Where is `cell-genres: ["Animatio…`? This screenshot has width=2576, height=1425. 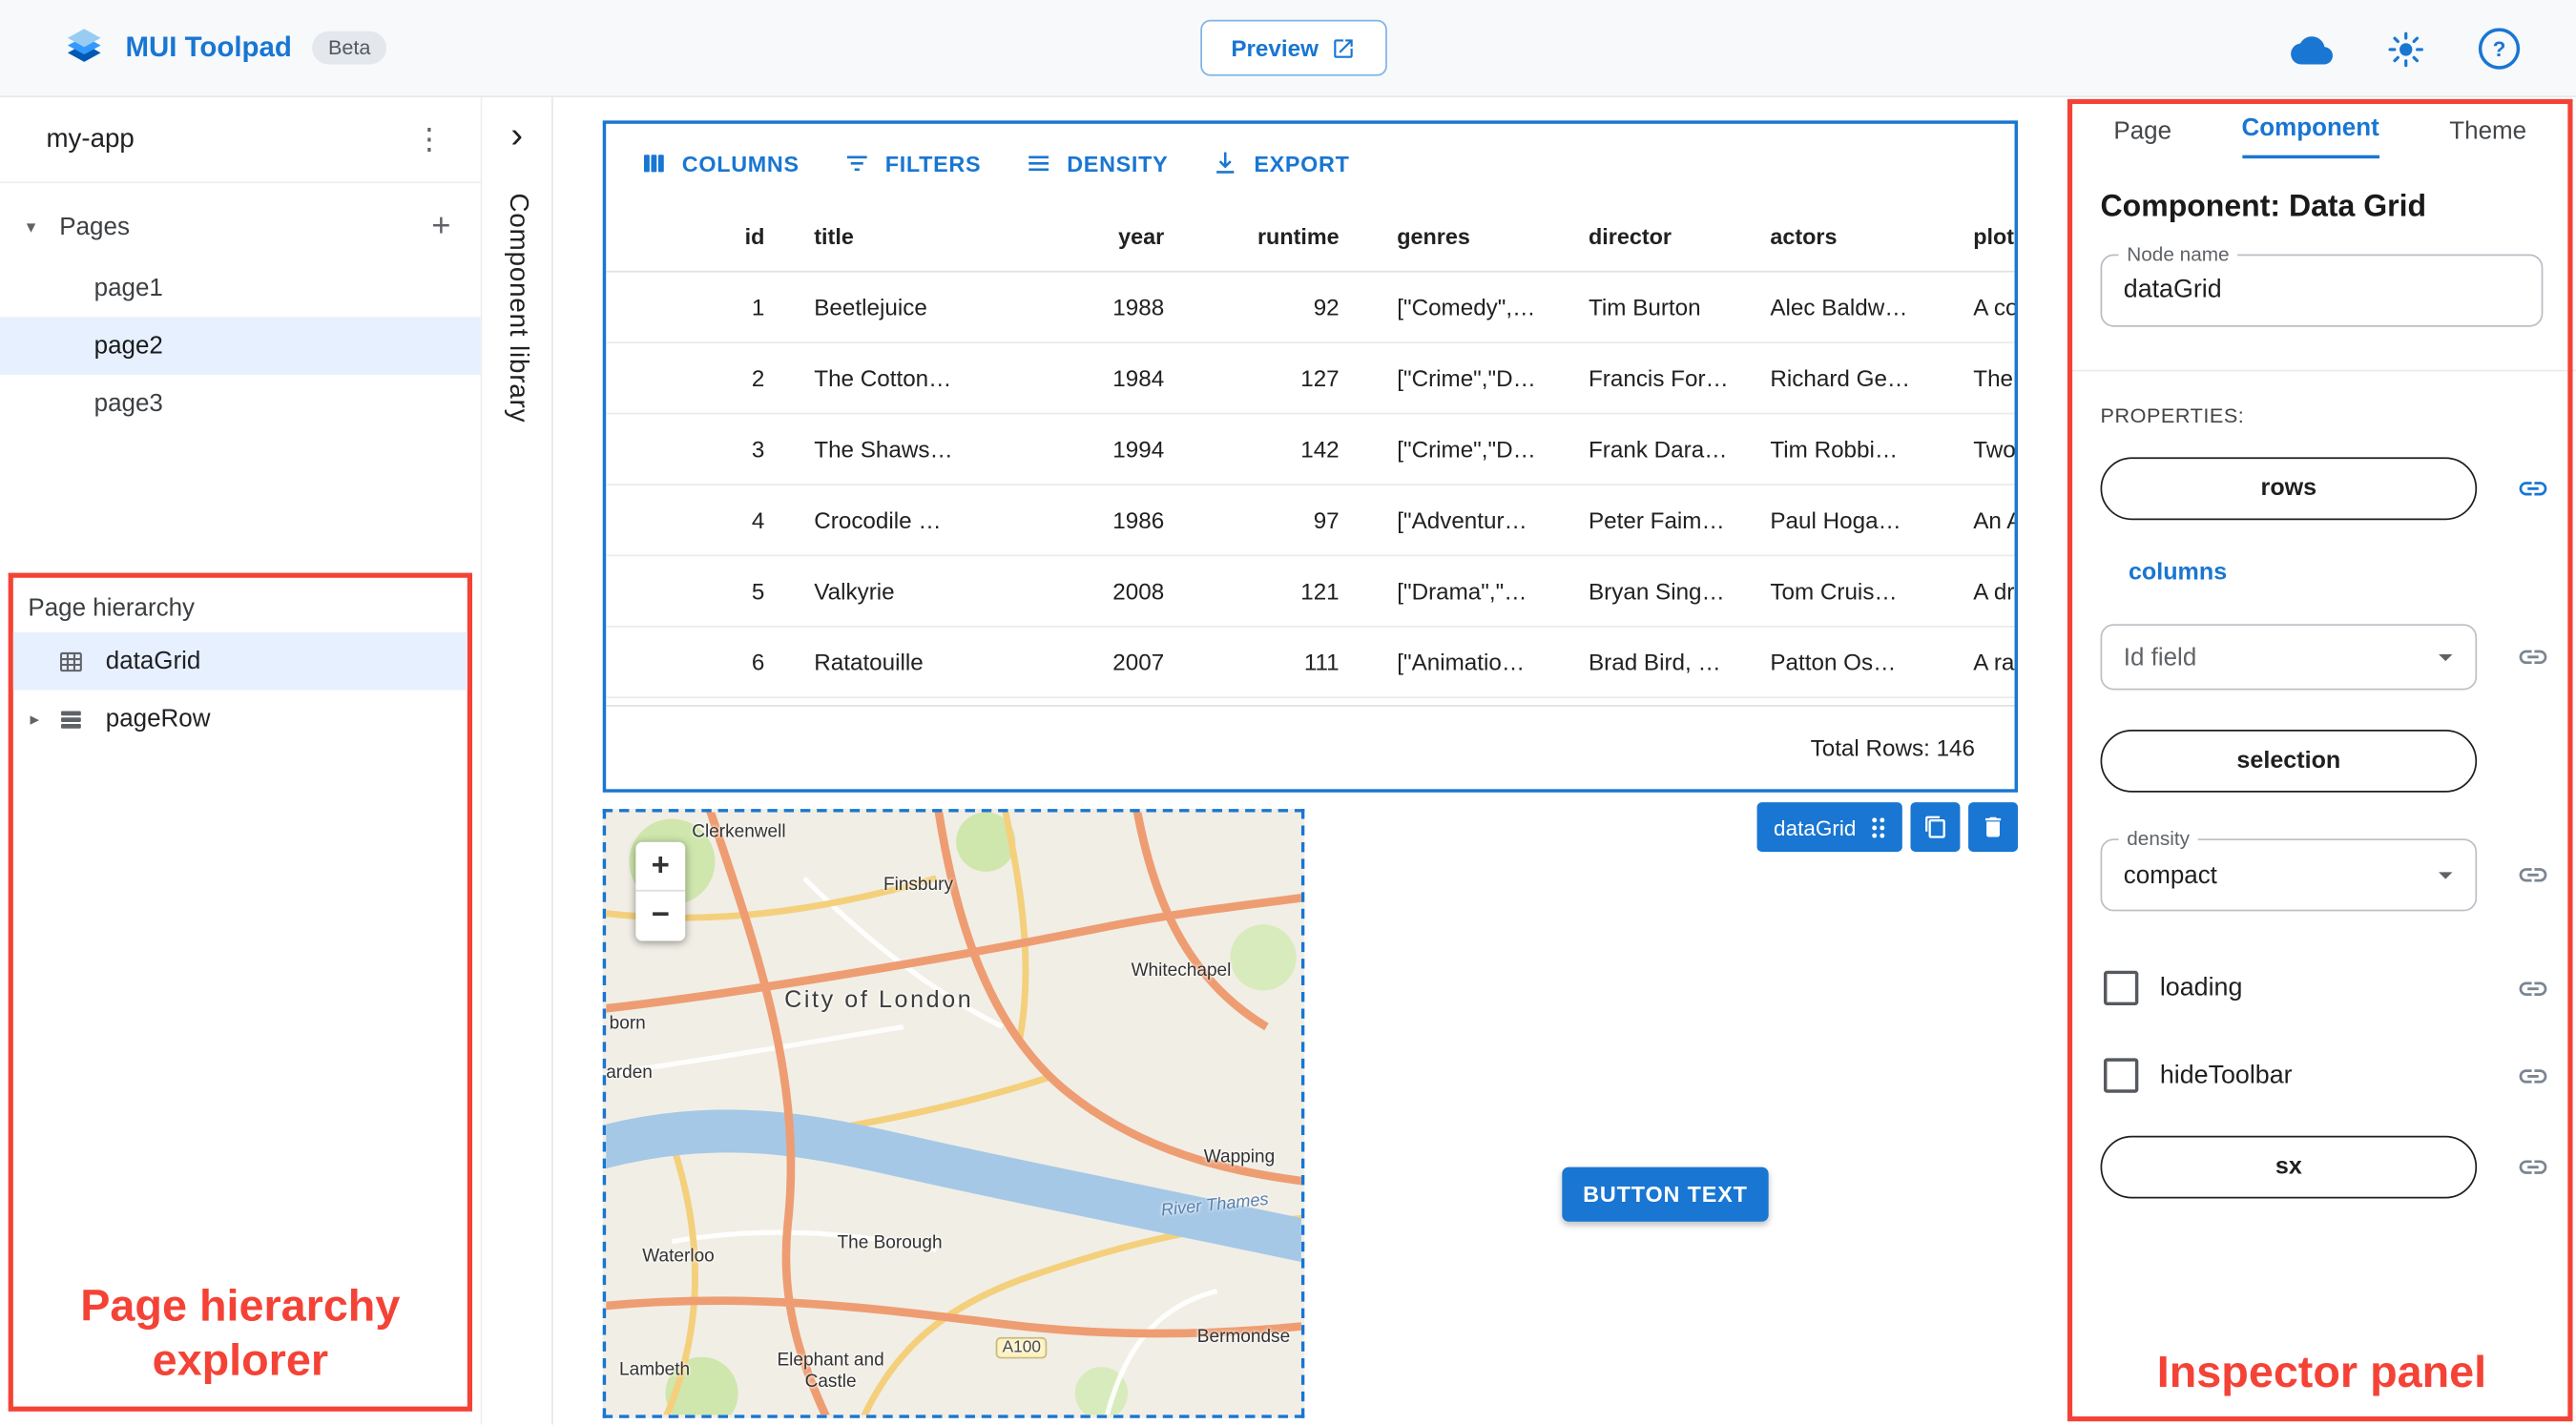
cell-genres: ["Animatio… is located at coordinates (1461, 662).